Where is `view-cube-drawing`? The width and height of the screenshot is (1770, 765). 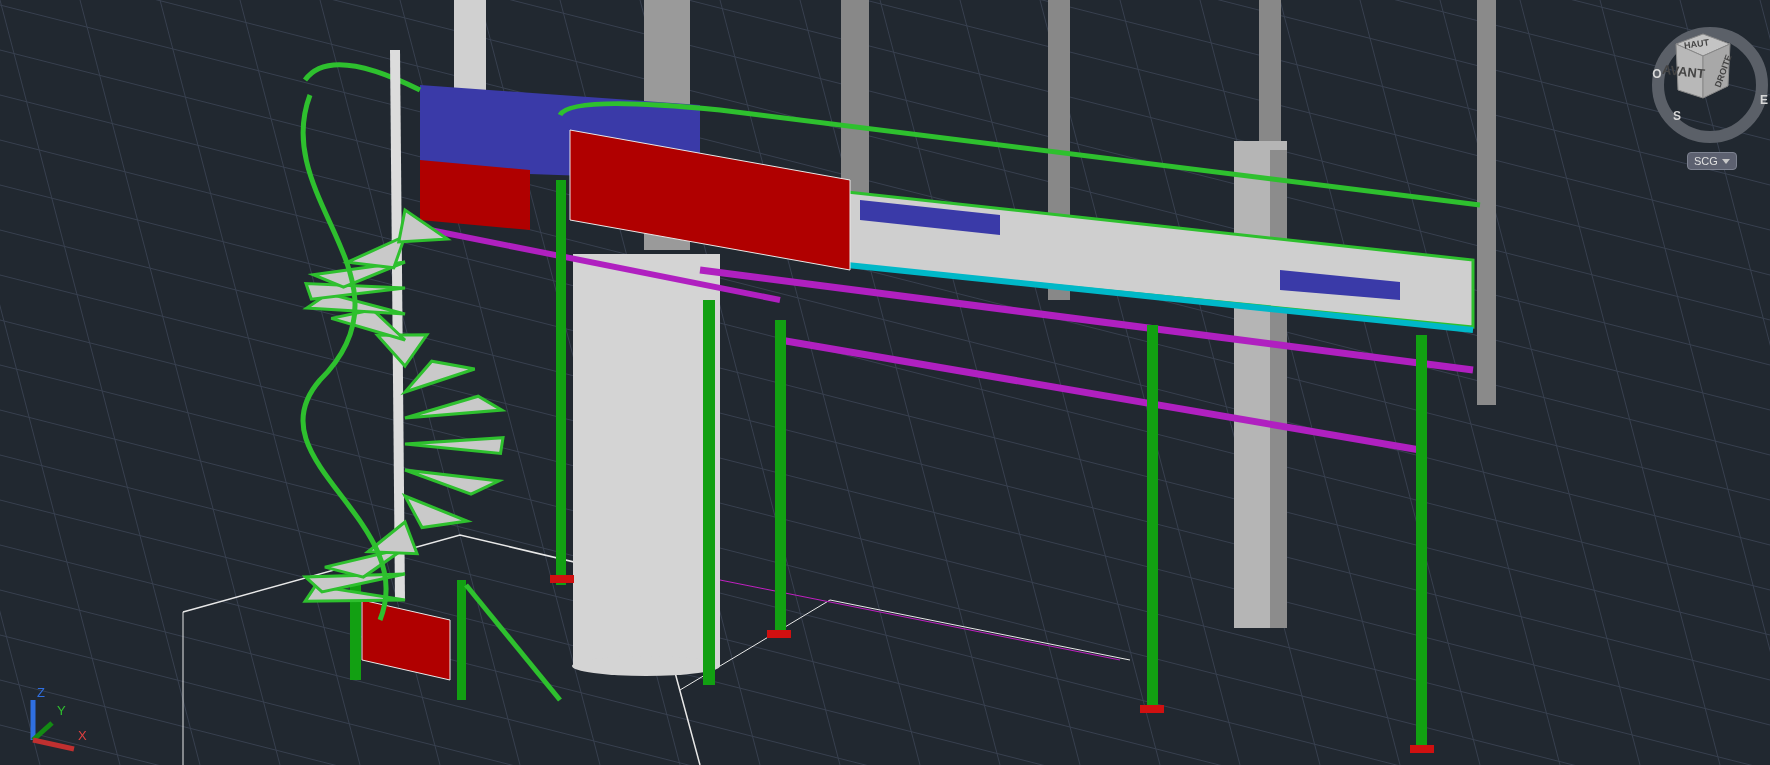
view-cube-drawing is located at coordinates (1710, 85).